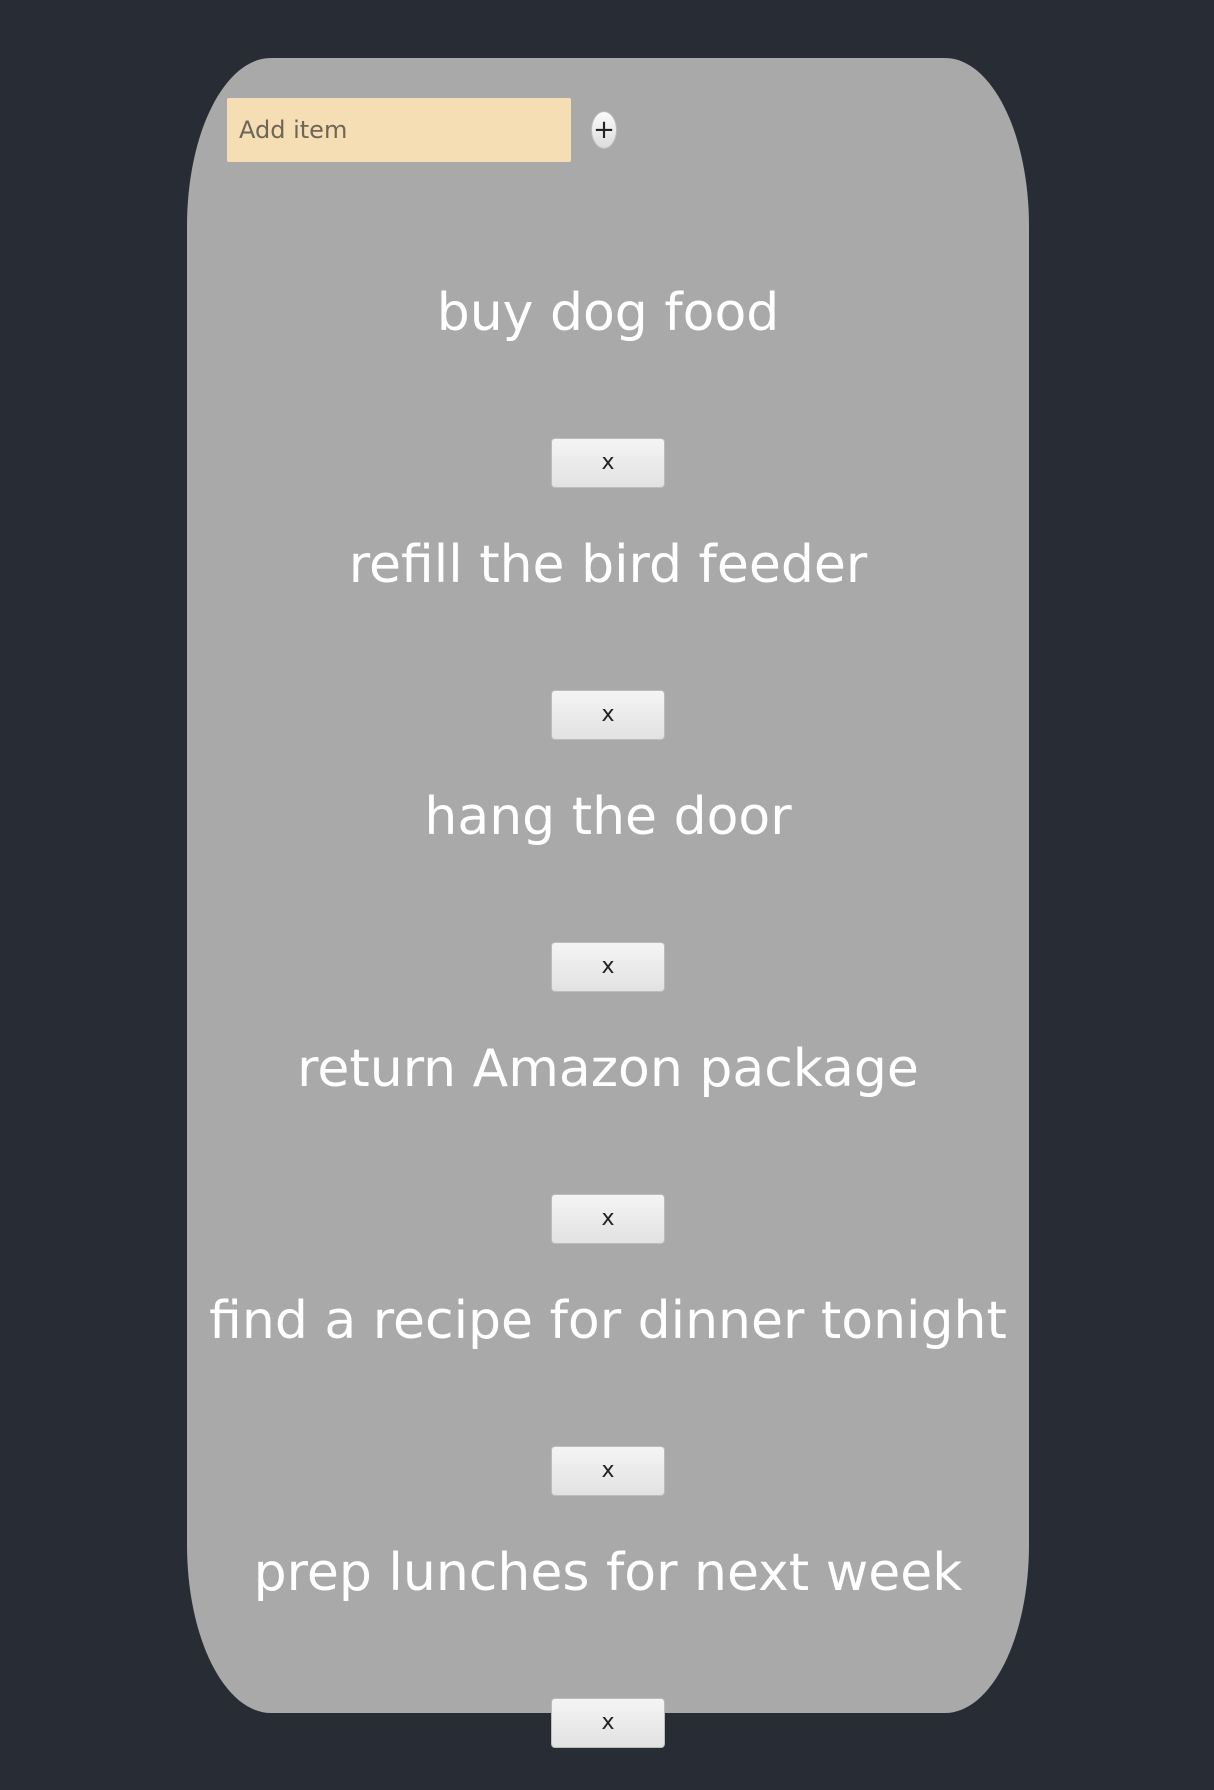 The height and width of the screenshot is (1790, 1214). What do you see at coordinates (608, 1321) in the screenshot?
I see `todo-item-text: find a recipe for dinner tonight` at bounding box center [608, 1321].